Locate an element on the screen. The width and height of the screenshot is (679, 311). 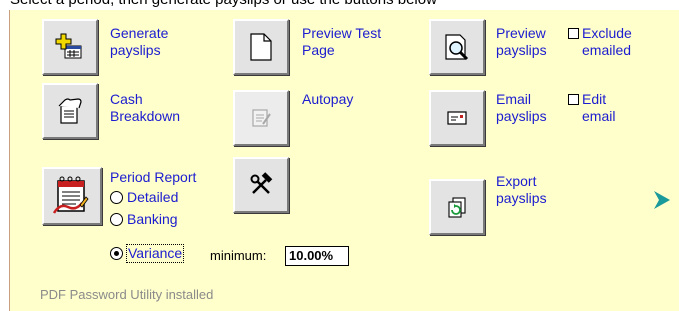
status-text: PDF Password Utility installed is located at coordinates (127, 294).